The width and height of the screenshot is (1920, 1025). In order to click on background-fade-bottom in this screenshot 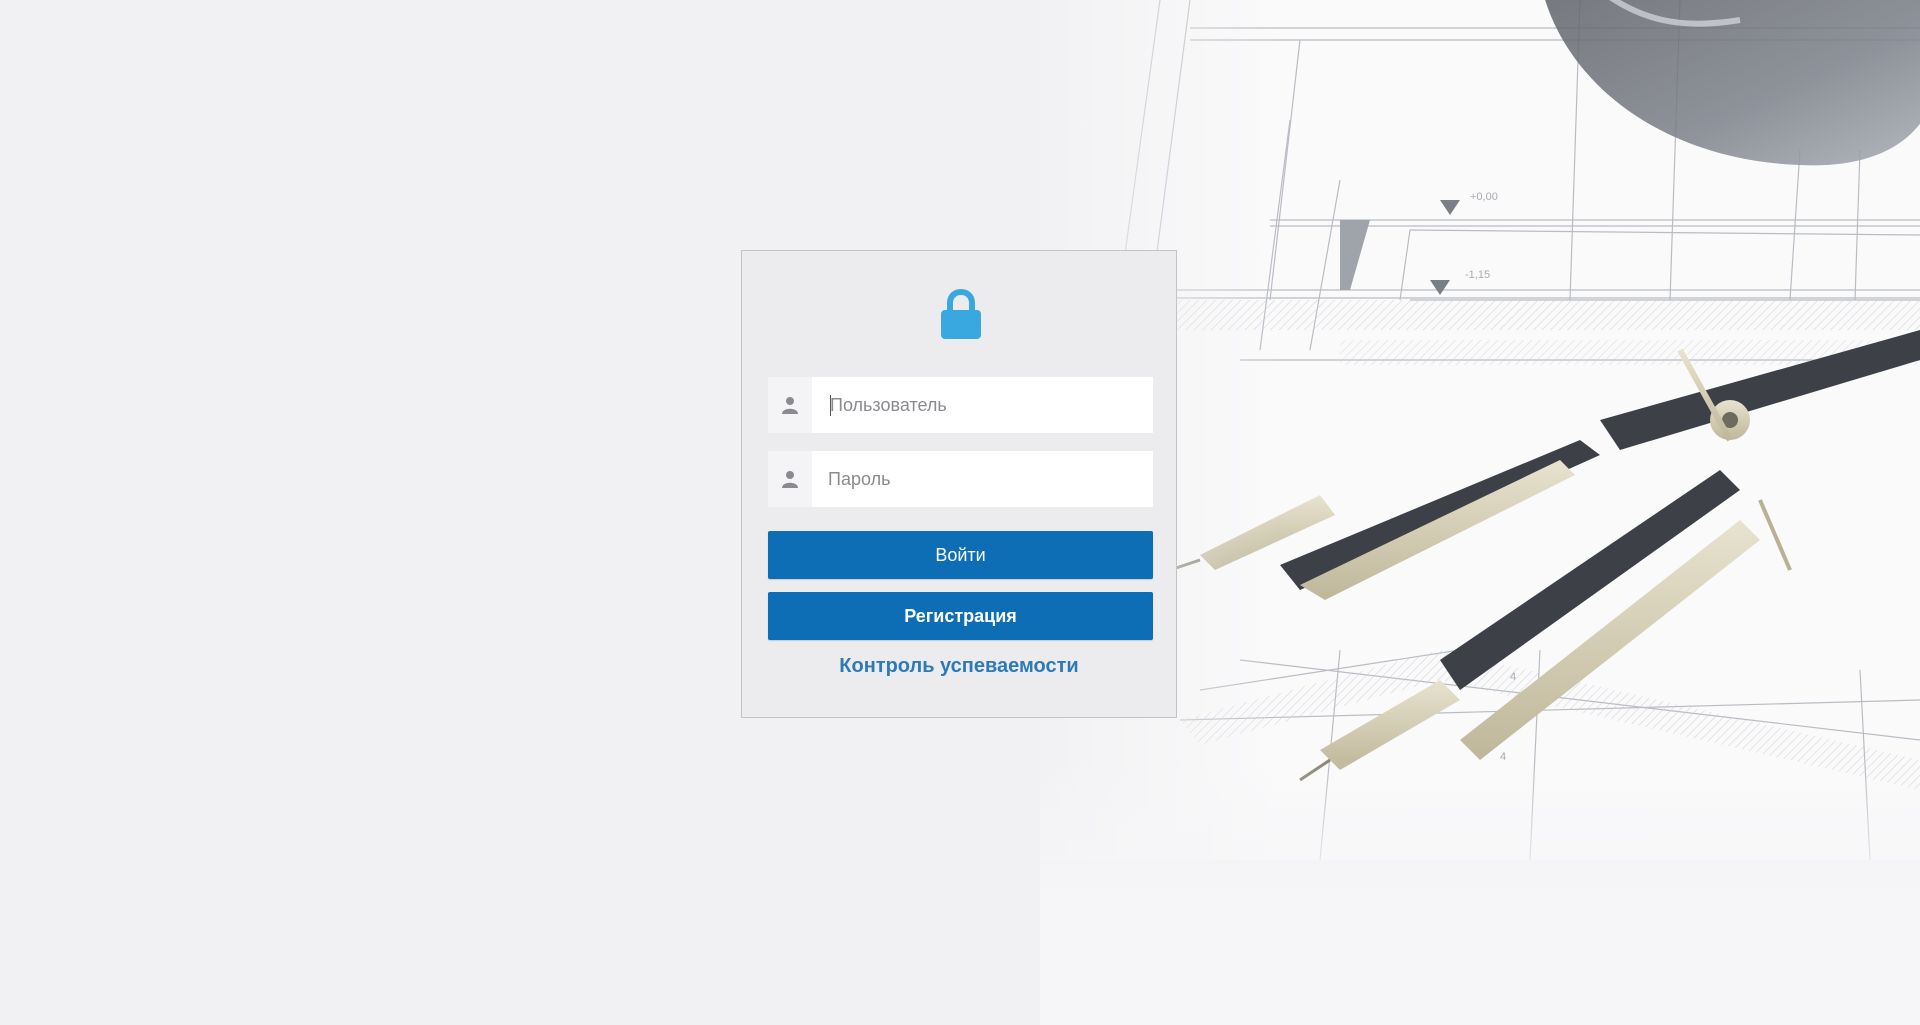, I will do `click(1480, 892)`.